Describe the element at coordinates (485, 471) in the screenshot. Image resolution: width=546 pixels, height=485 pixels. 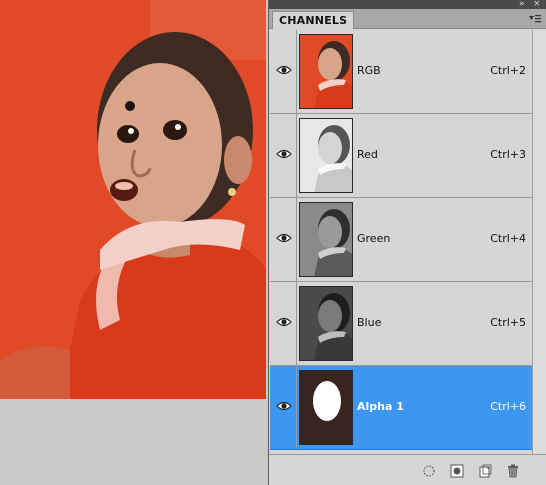
I see `new-channel-icon` at that location.